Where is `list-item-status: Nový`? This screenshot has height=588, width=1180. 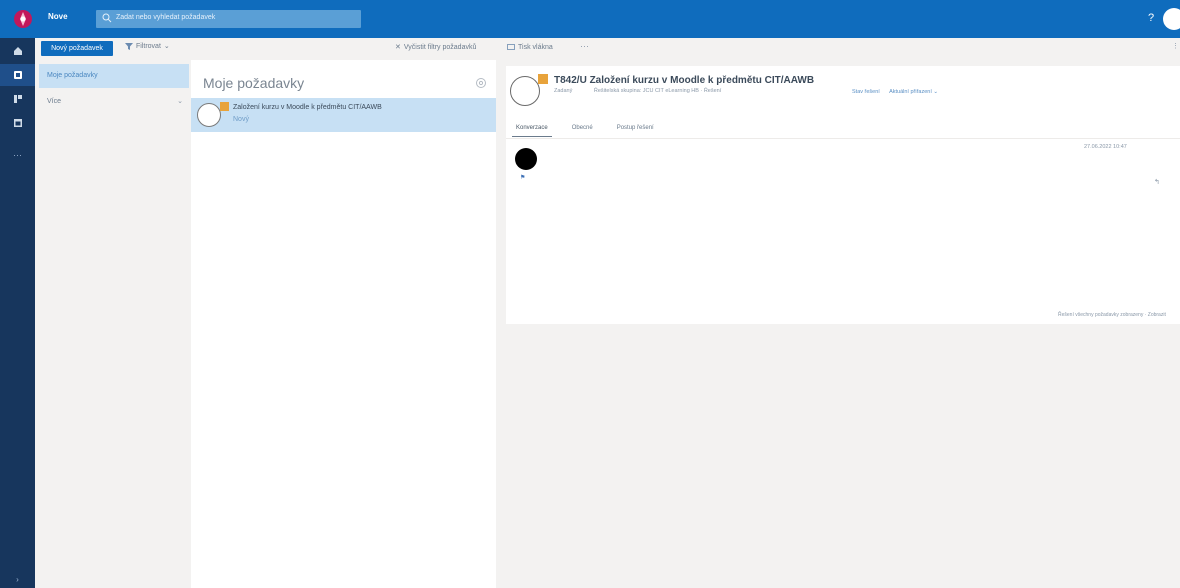 list-item-status: Nový is located at coordinates (241, 119).